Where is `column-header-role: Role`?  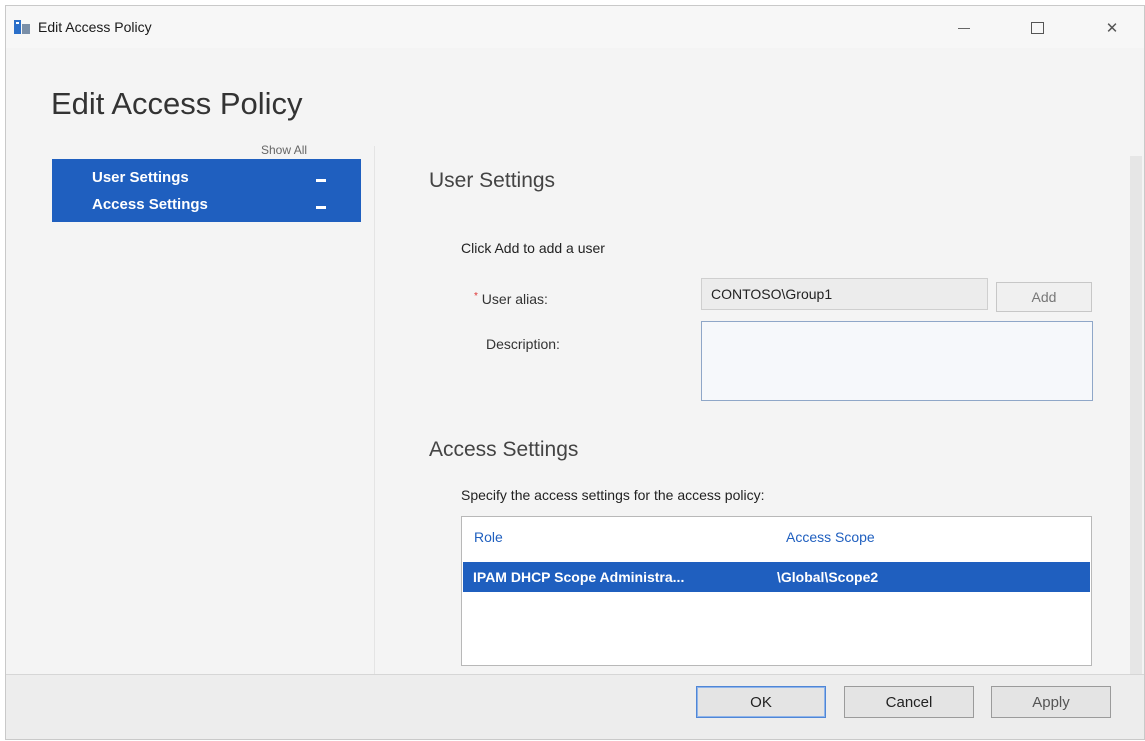 column-header-role: Role is located at coordinates (488, 537).